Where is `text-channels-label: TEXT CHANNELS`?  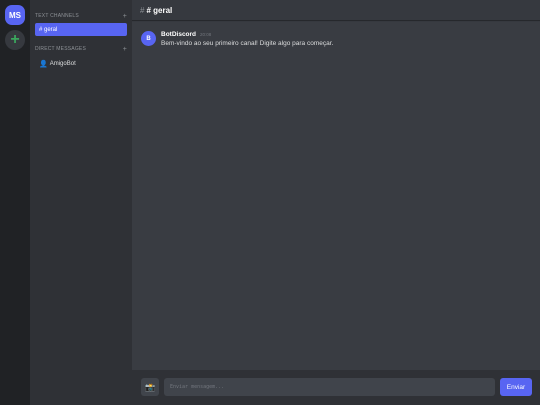 text-channels-label: TEXT CHANNELS is located at coordinates (57, 16).